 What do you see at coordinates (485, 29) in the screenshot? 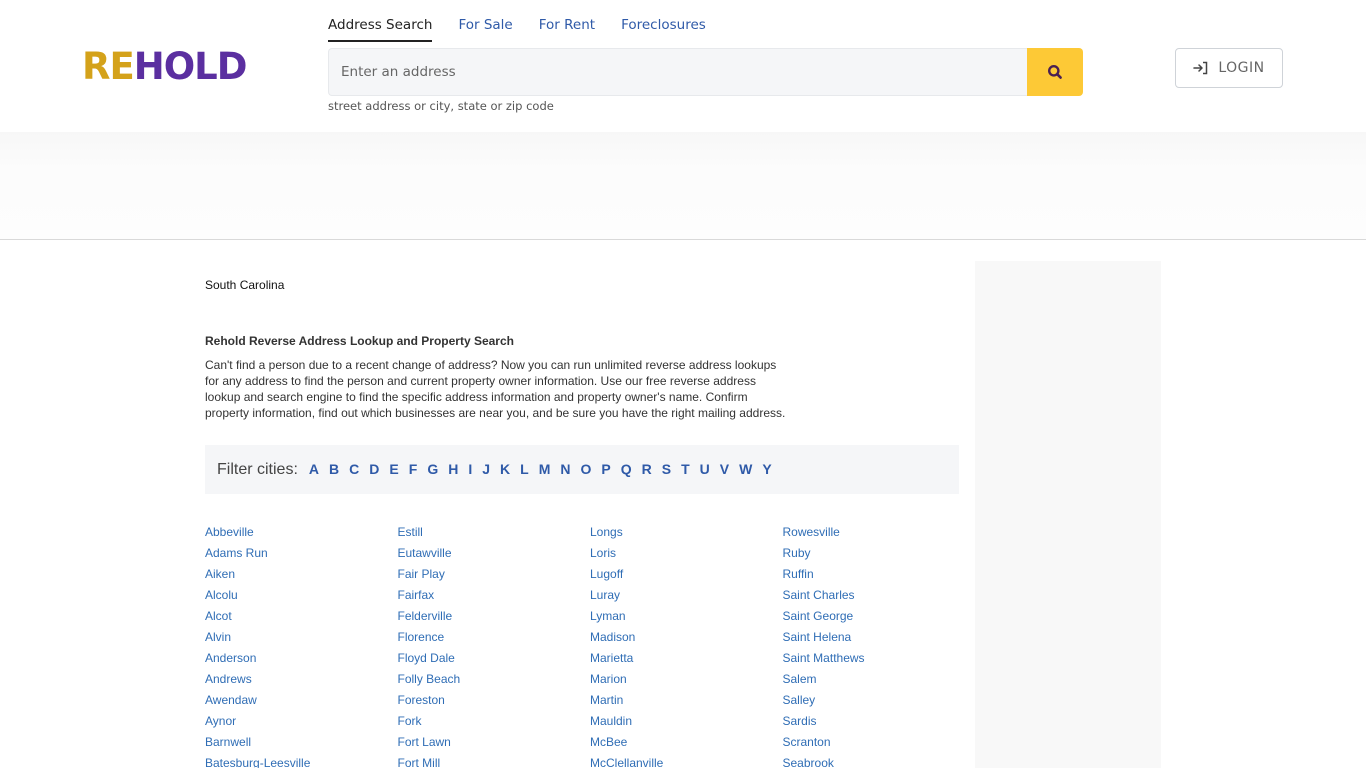
I see `tab-for-sale: For Sale` at bounding box center [485, 29].